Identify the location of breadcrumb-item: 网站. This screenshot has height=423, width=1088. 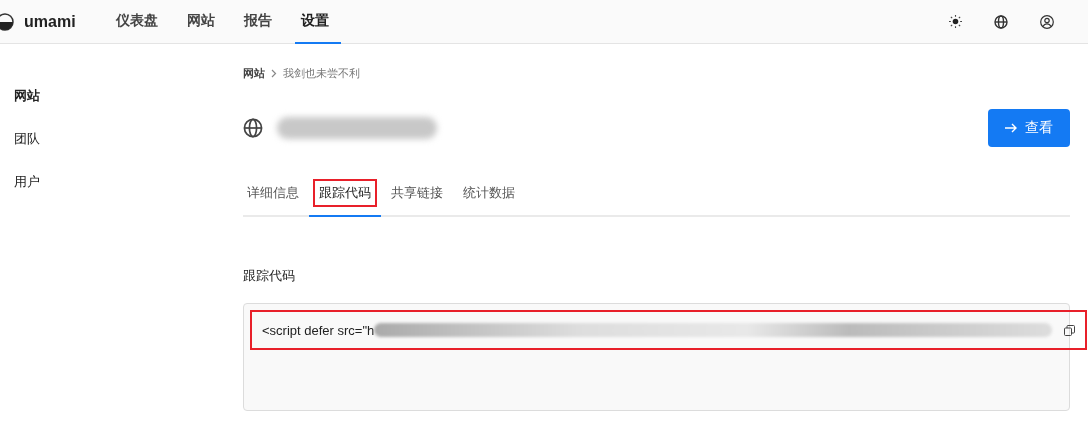
(254, 73).